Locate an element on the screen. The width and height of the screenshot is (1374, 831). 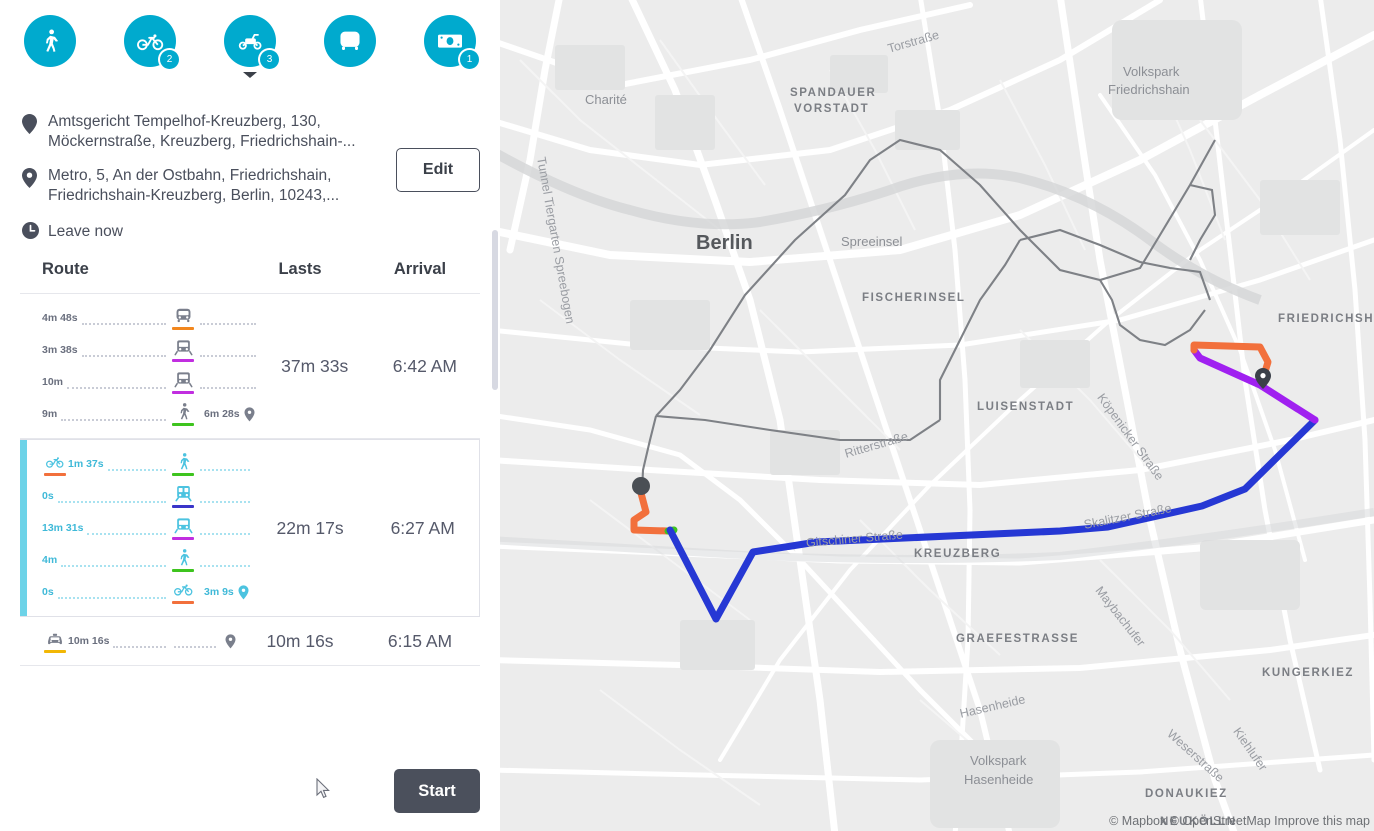
mode-button-bicycle: 2 is located at coordinates (151, 42).